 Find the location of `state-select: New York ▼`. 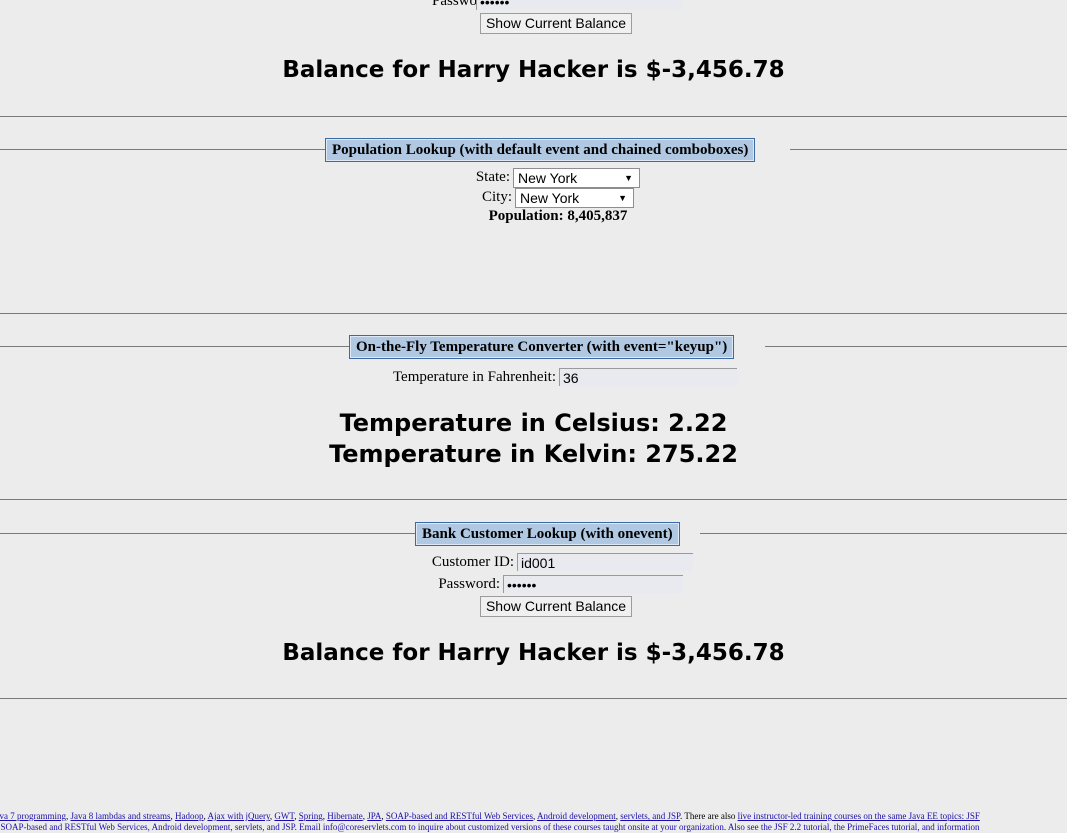

state-select: New York ▼ is located at coordinates (576, 178).